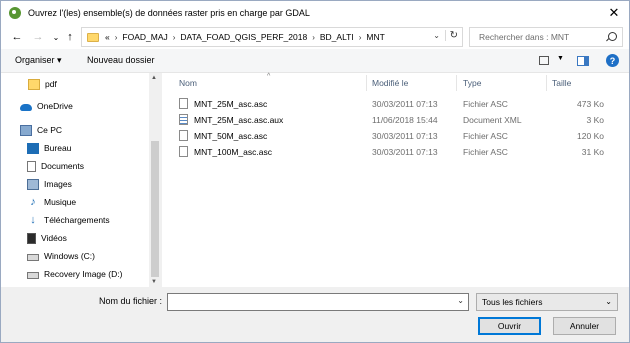 The height and width of the screenshot is (343, 630). What do you see at coordinates (583, 61) in the screenshot?
I see `preview-pane-icon` at bounding box center [583, 61].